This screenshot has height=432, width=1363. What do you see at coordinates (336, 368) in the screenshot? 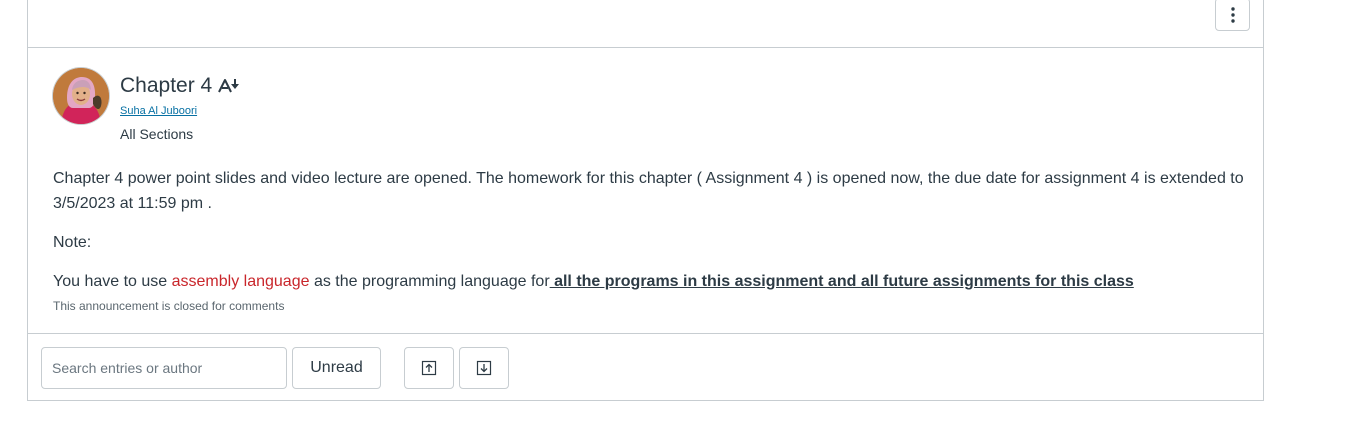
I see `unread-filter-button: Unread` at bounding box center [336, 368].